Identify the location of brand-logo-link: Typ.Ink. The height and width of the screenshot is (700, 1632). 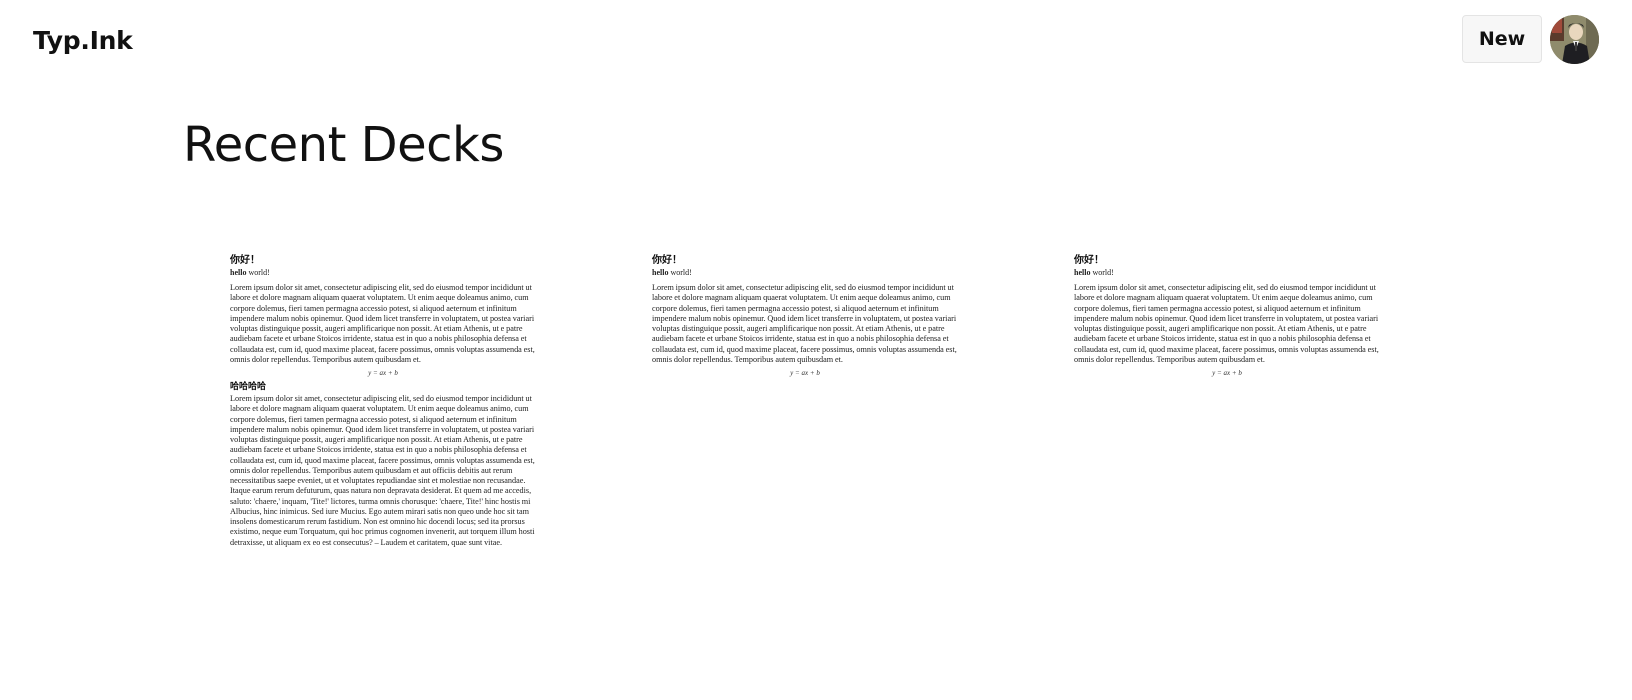
(83, 41).